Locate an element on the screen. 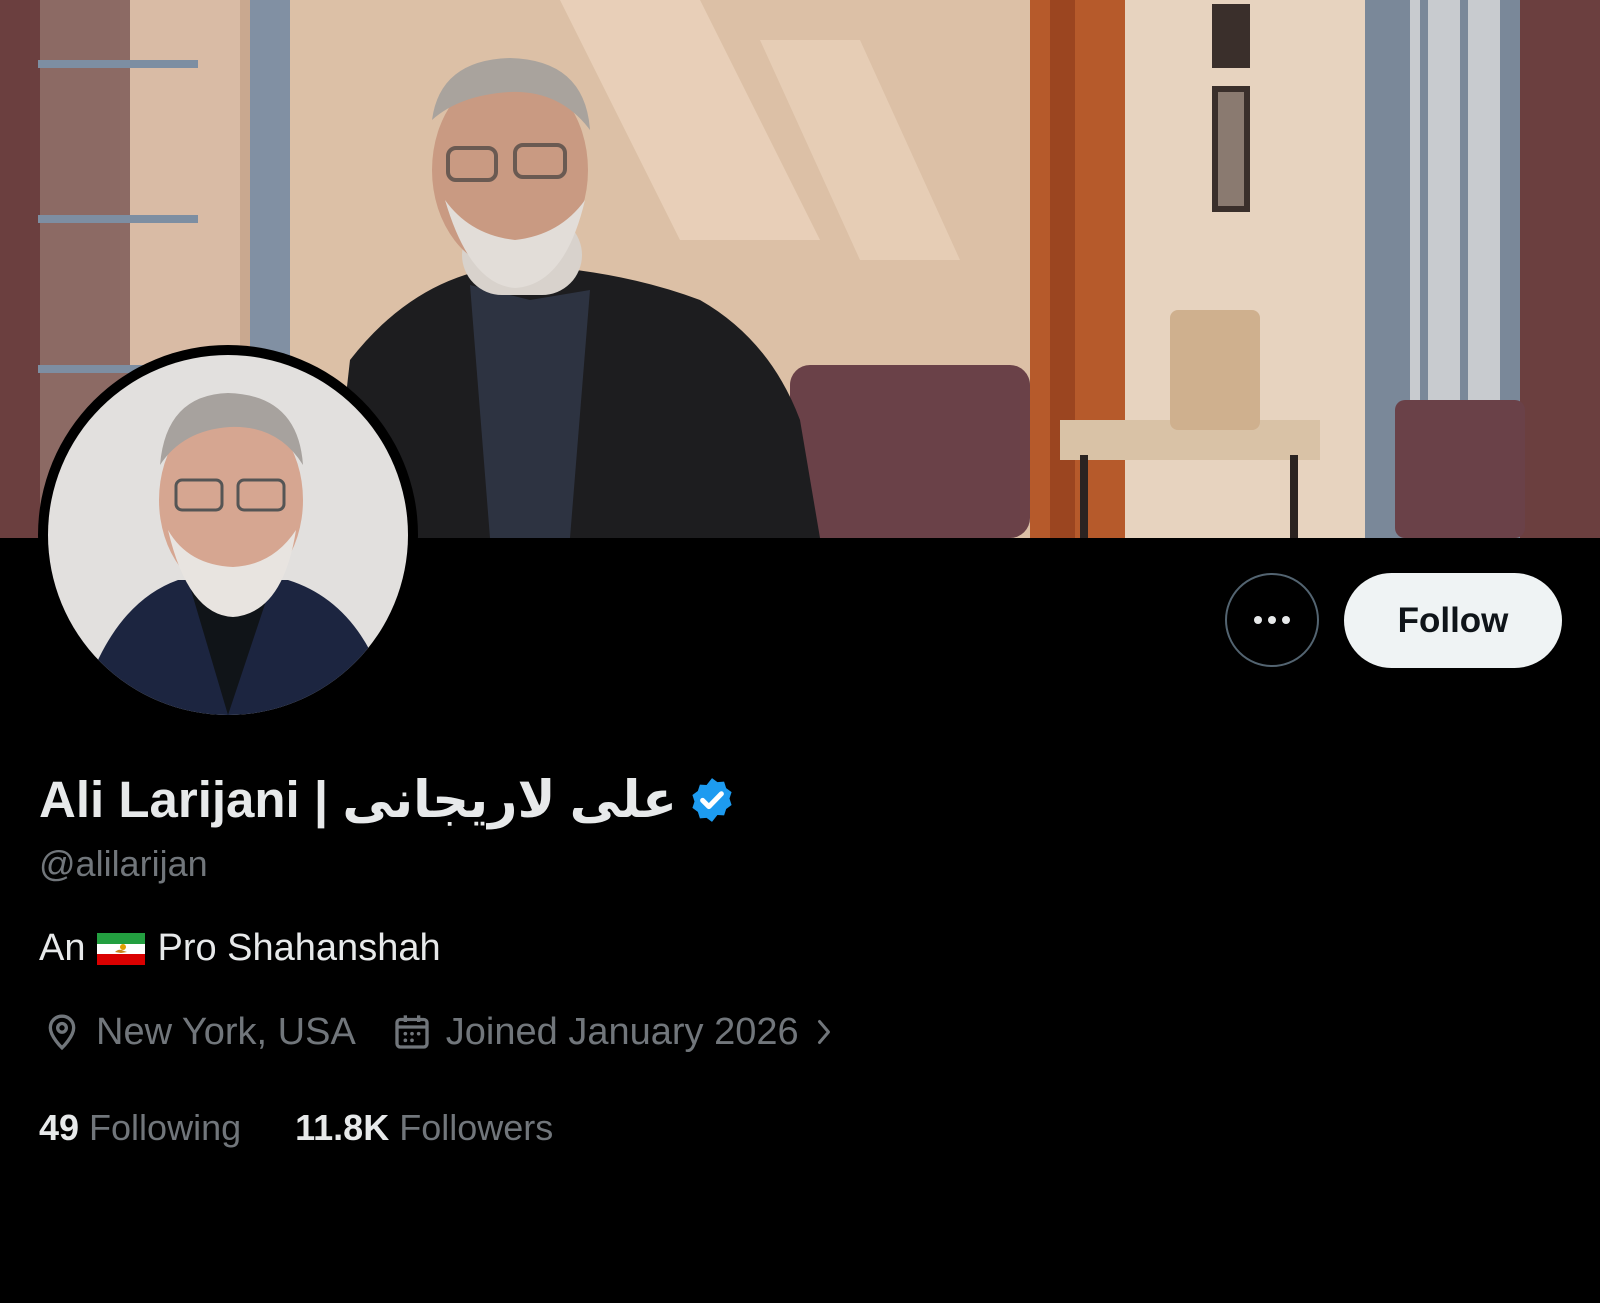  joined-text: Joined January 2026 is located at coordinates (622, 1031).